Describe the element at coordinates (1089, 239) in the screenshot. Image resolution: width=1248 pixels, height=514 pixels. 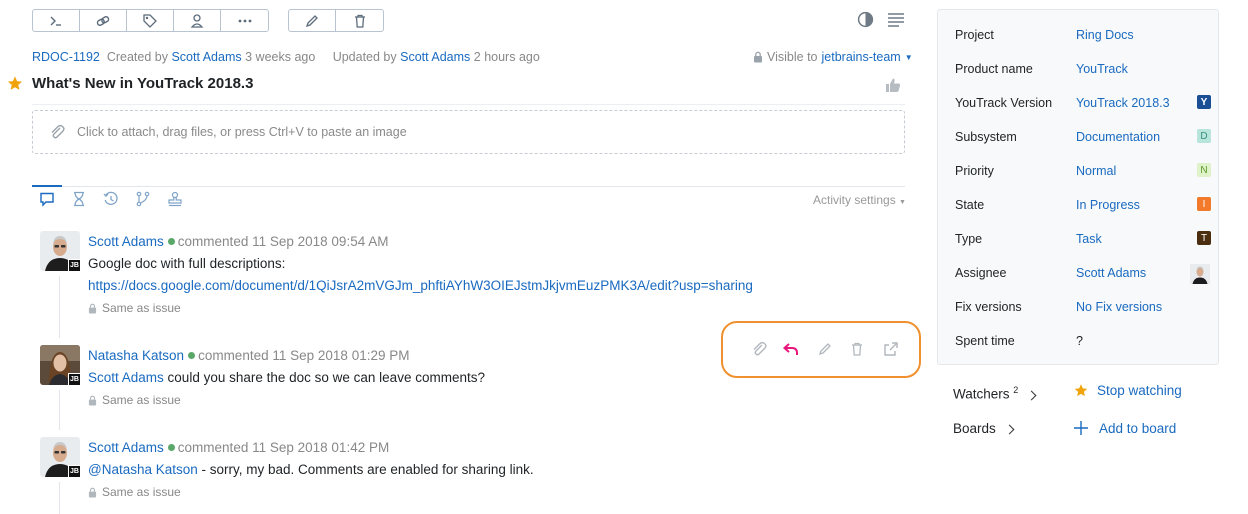
I see `field-value: Task` at that location.